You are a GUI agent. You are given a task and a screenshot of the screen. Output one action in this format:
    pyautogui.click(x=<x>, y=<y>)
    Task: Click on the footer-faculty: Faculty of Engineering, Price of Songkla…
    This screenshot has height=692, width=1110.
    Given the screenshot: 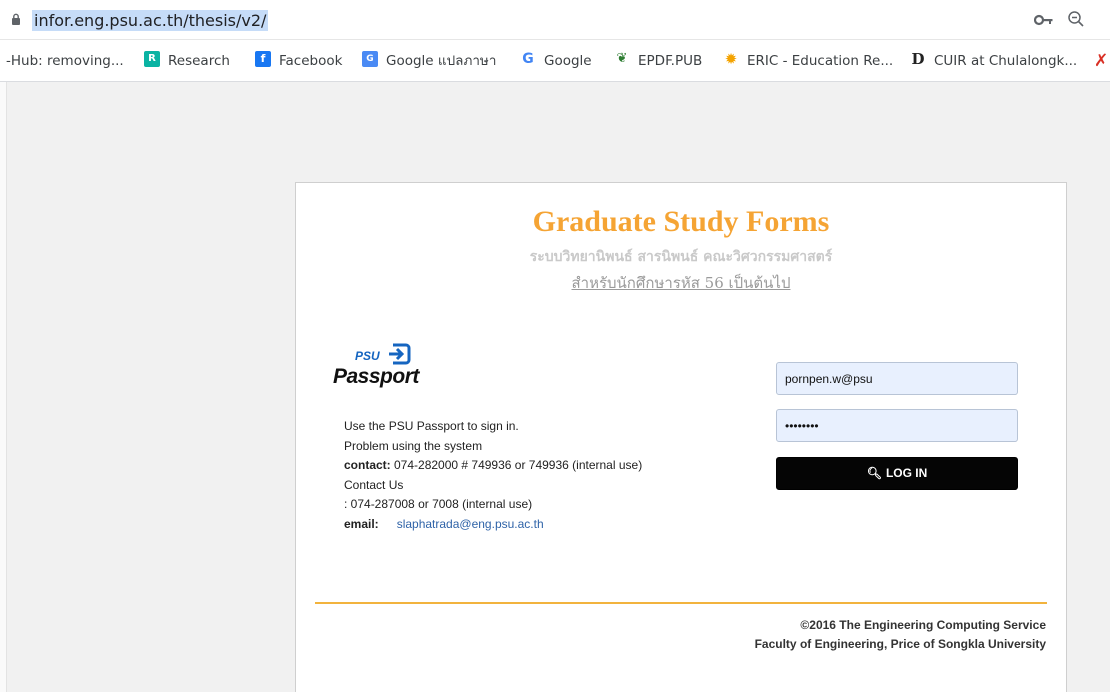 What is the action you would take?
    pyautogui.click(x=900, y=644)
    